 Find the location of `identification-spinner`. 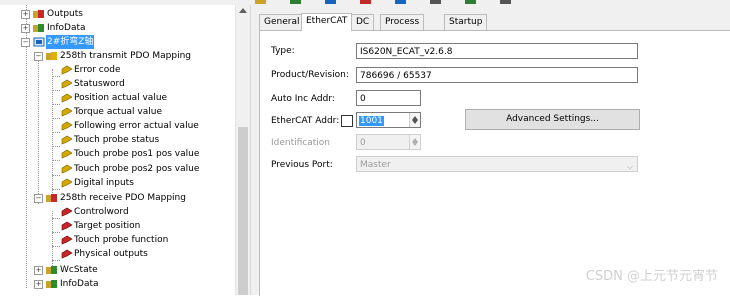

identification-spinner is located at coordinates (414, 142).